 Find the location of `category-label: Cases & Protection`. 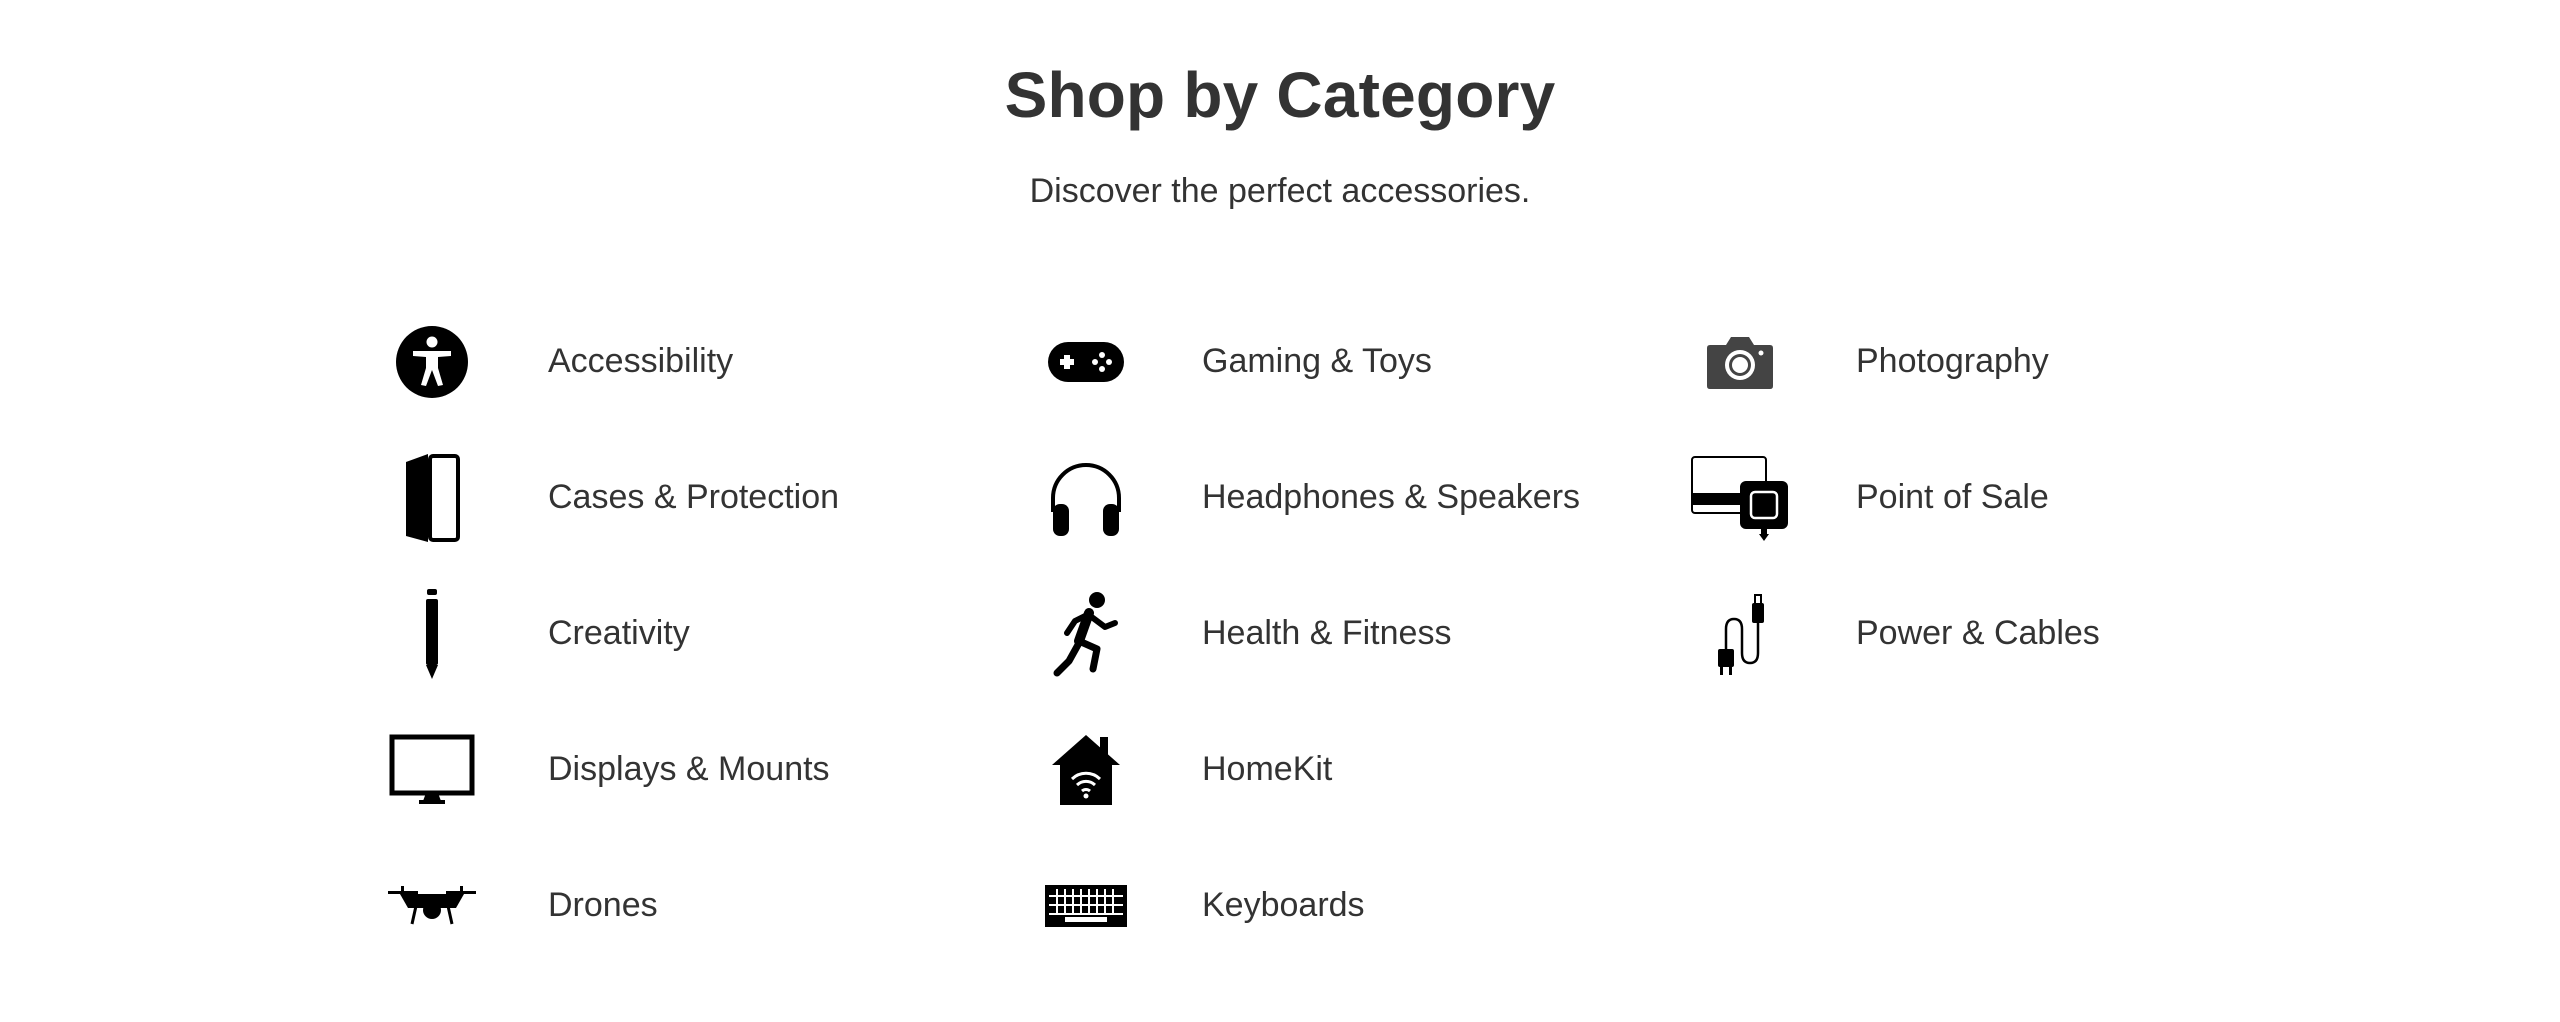

category-label: Cases & Protection is located at coordinates (694, 497).